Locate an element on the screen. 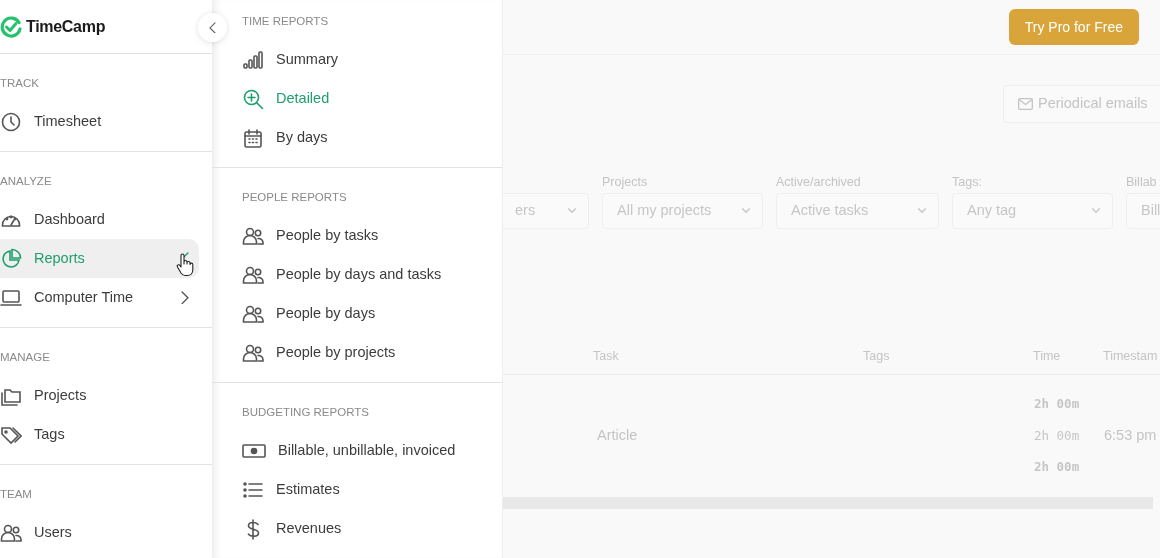  signal-bars-icon is located at coordinates (253, 59).